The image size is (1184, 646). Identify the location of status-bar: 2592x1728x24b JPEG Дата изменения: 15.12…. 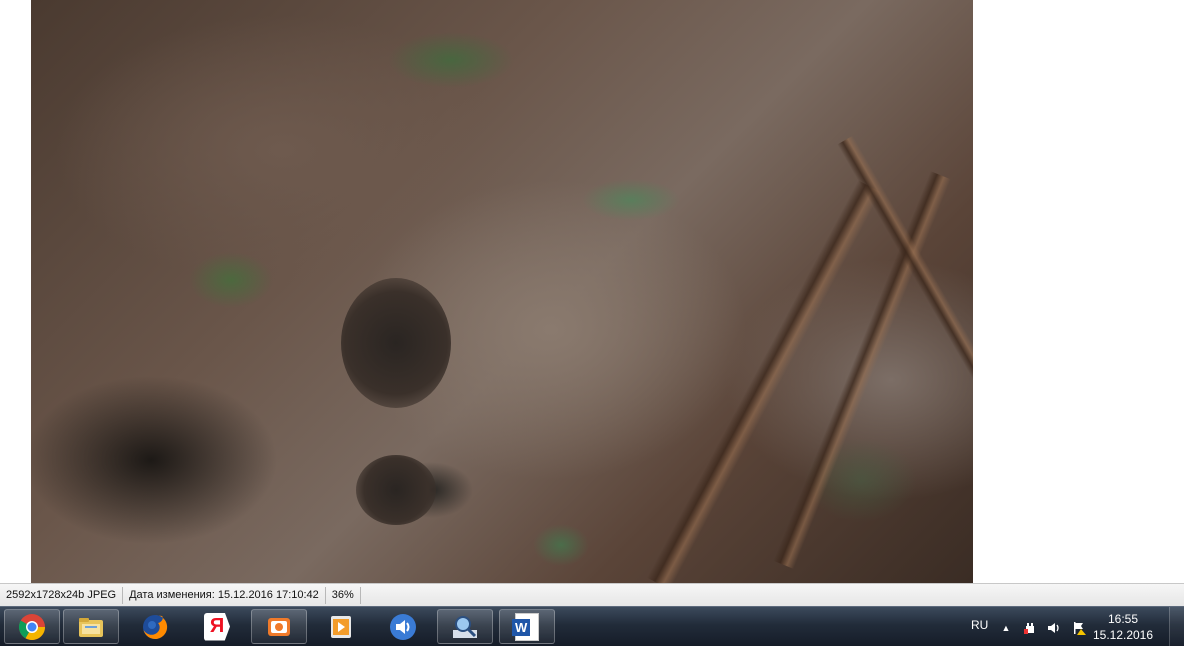
(592, 595).